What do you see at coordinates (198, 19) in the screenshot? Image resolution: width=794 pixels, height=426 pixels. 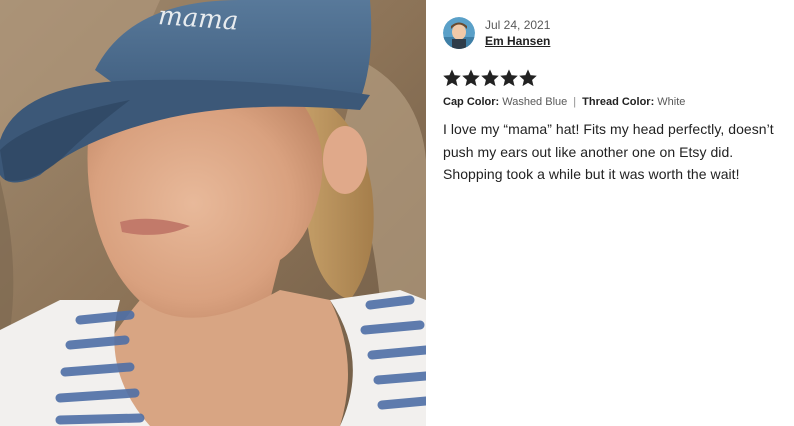 I see `hat-embroidery-text: mama` at bounding box center [198, 19].